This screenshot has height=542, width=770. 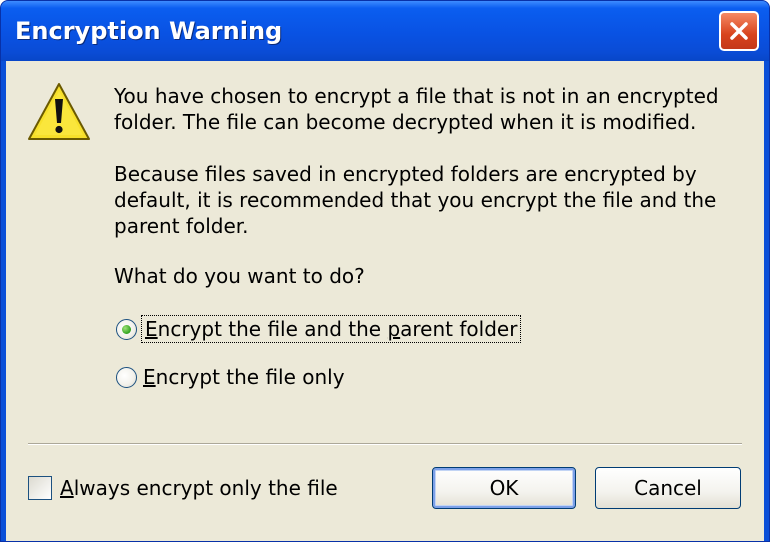 What do you see at coordinates (205, 488) in the screenshot?
I see `checkbox-label-text: lways encrypt only the file` at bounding box center [205, 488].